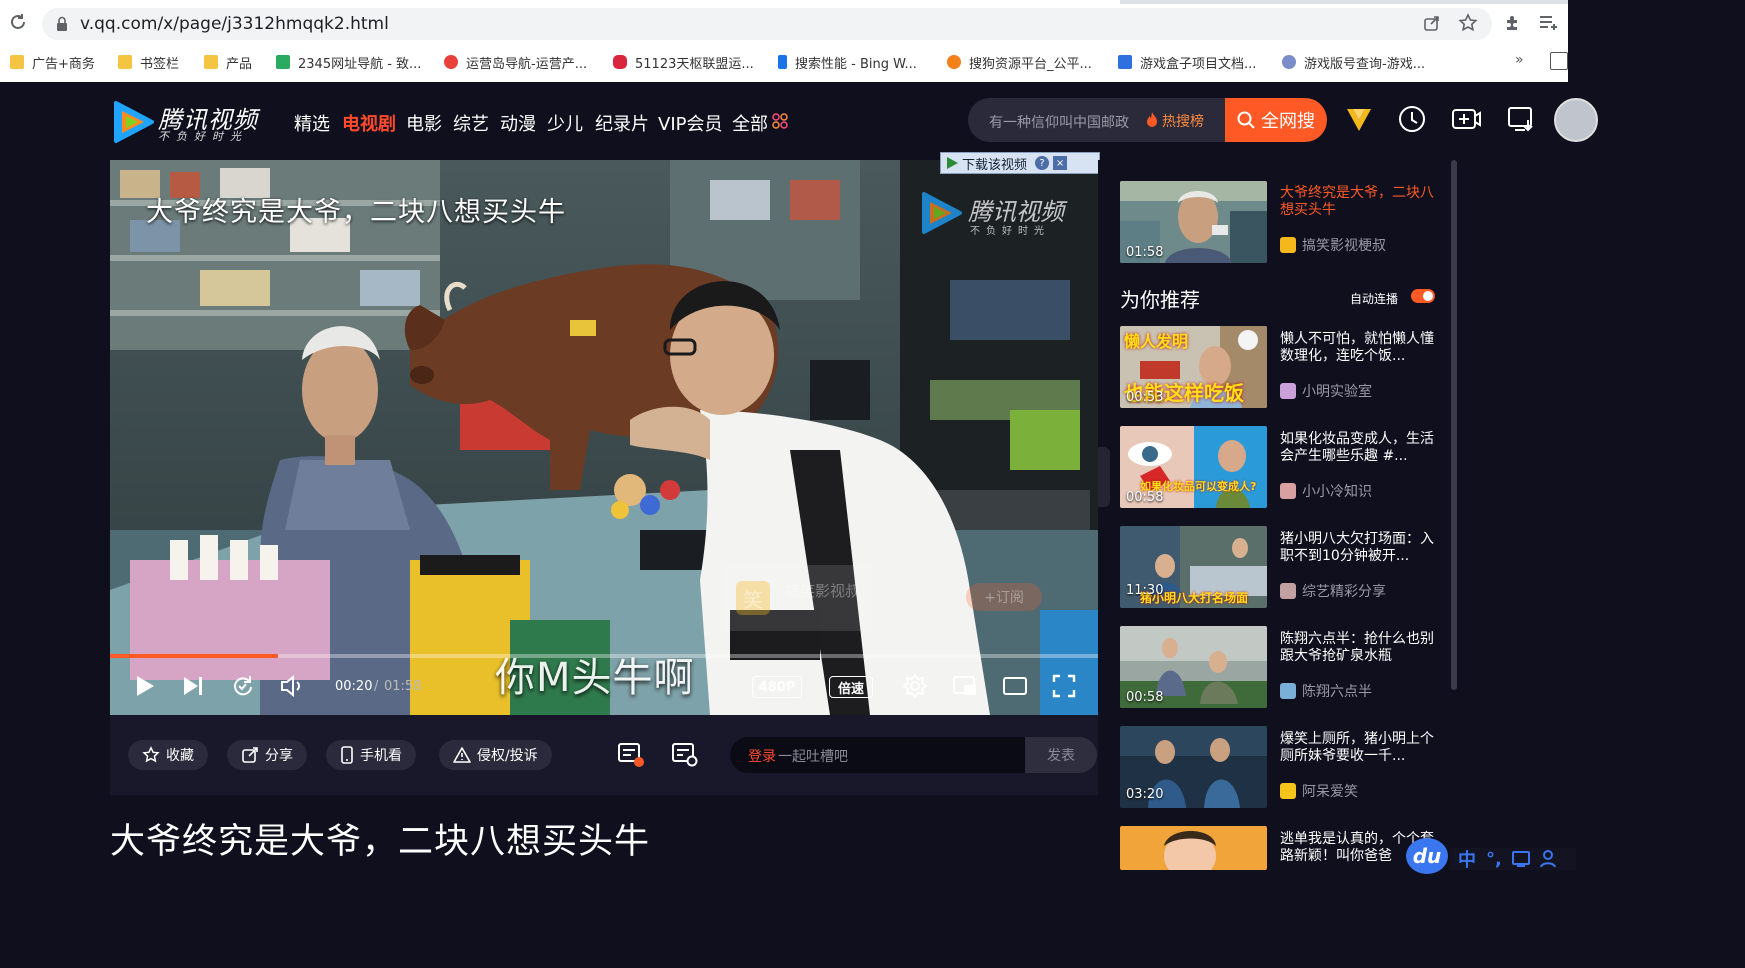 The image size is (1745, 968). What do you see at coordinates (194, 656) in the screenshot?
I see `progress-fill` at bounding box center [194, 656].